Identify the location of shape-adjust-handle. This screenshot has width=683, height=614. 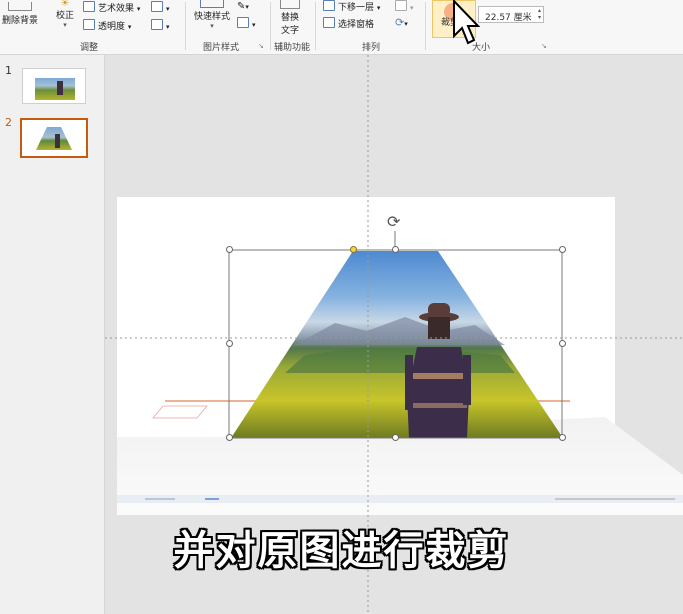
(353, 249).